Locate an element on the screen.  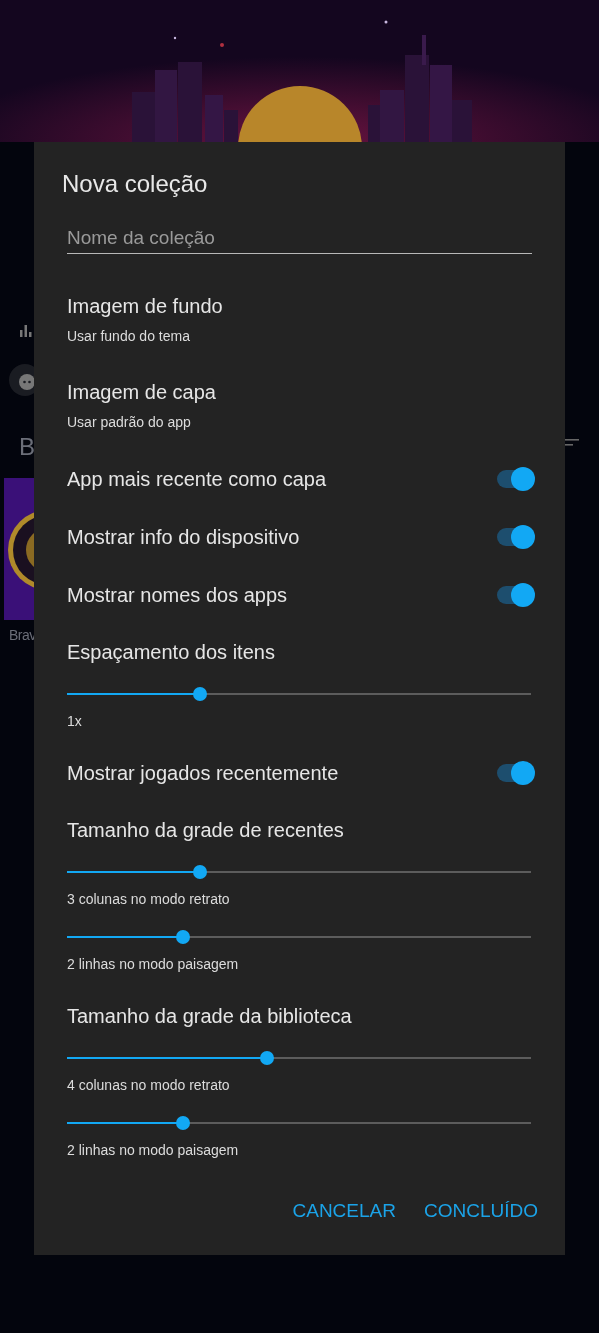
setting-label: Mostrar info do dispositivo is located at coordinates (183, 537).